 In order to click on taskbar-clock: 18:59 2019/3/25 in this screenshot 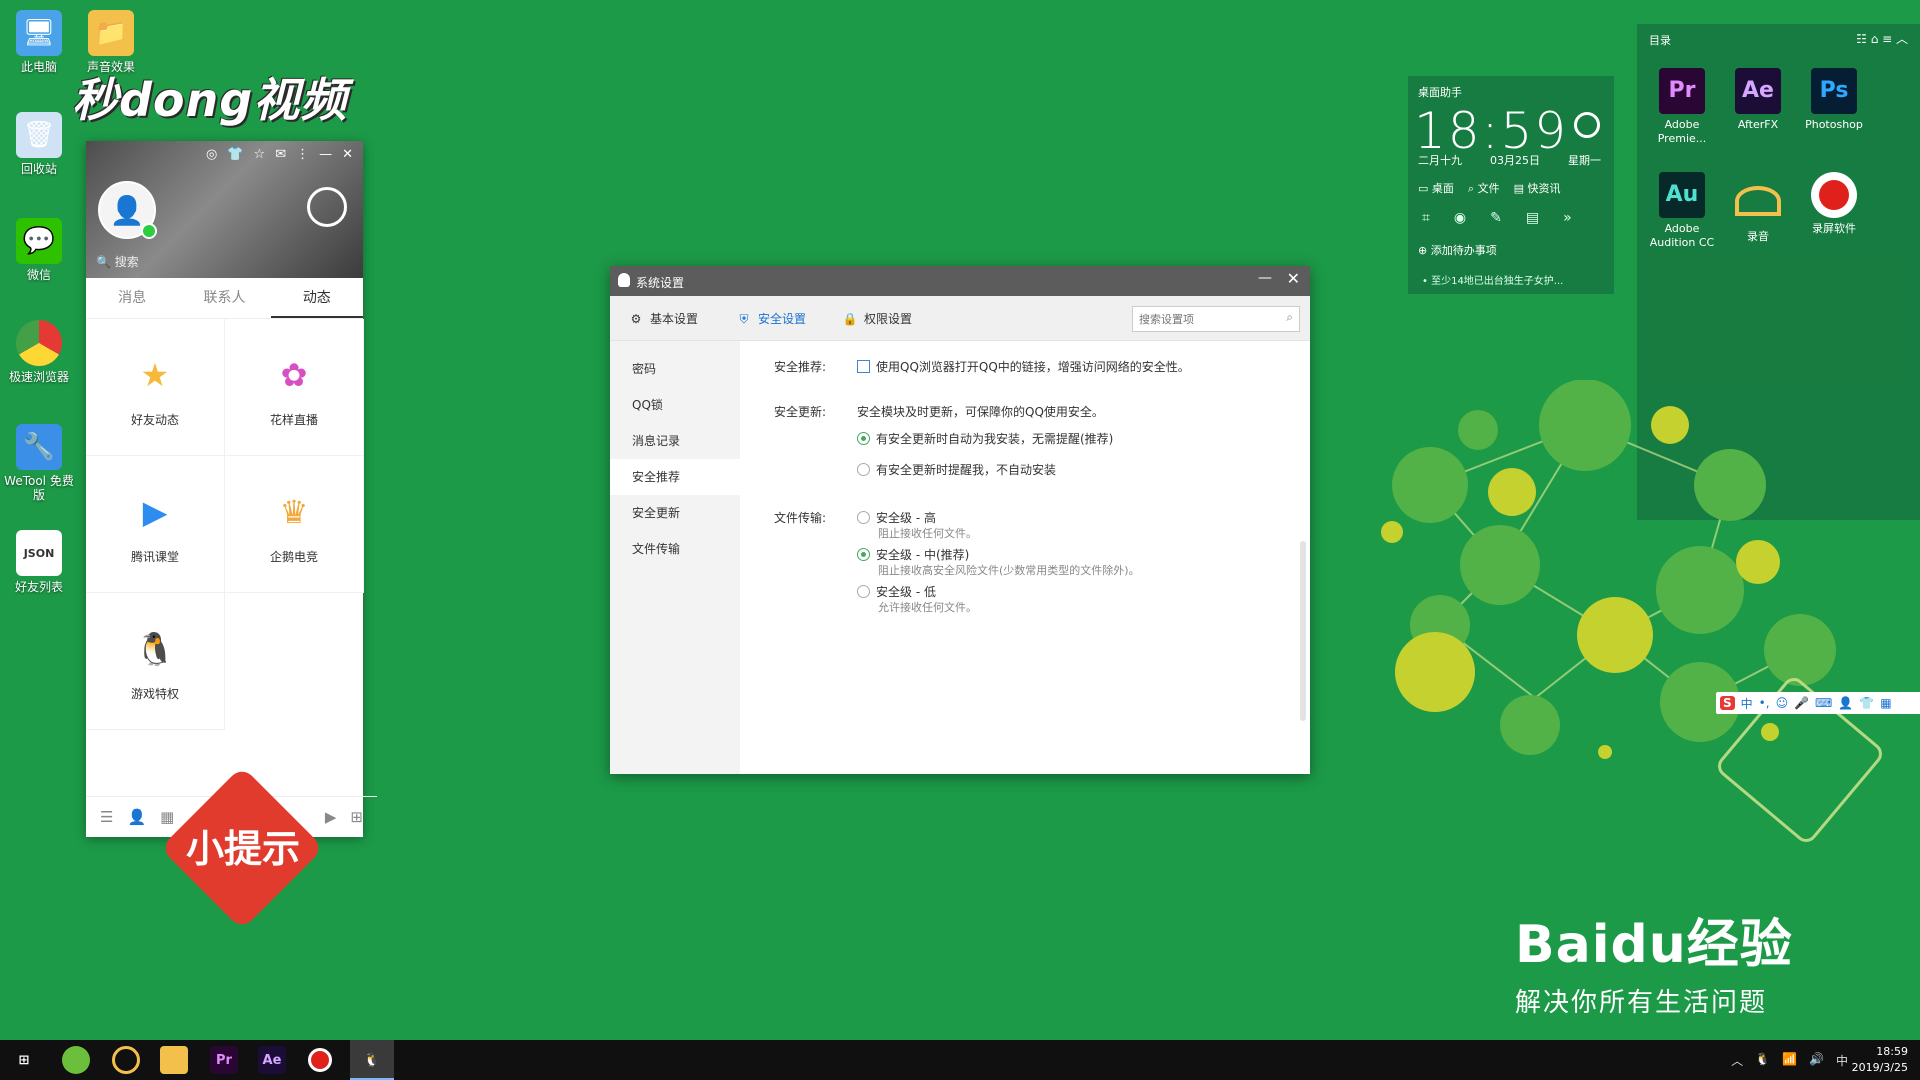, I will do `click(1880, 1060)`.